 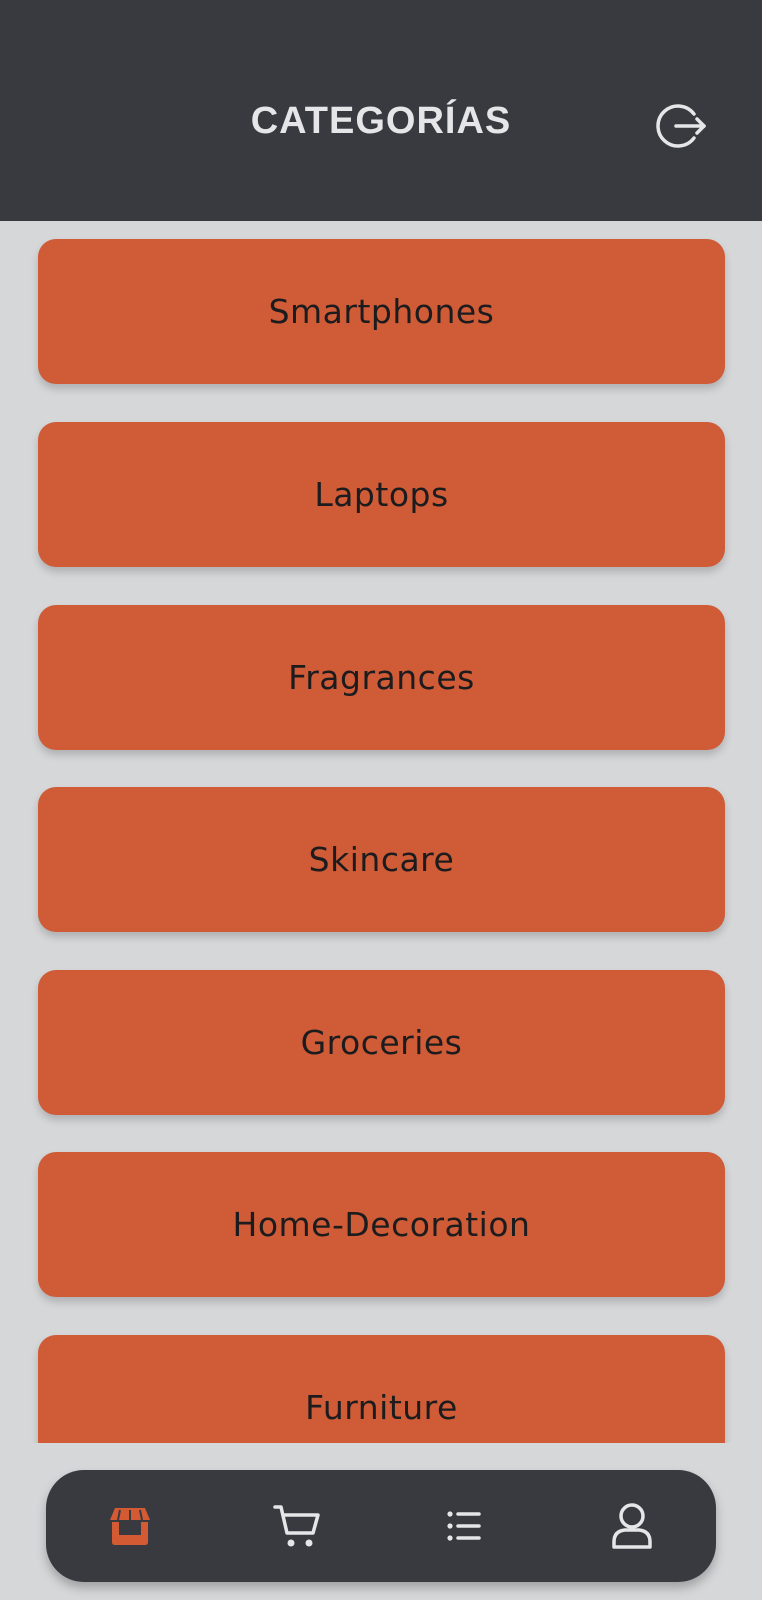 I want to click on category-card-home-decoration: Home-Decoration, so click(x=381, y=1224).